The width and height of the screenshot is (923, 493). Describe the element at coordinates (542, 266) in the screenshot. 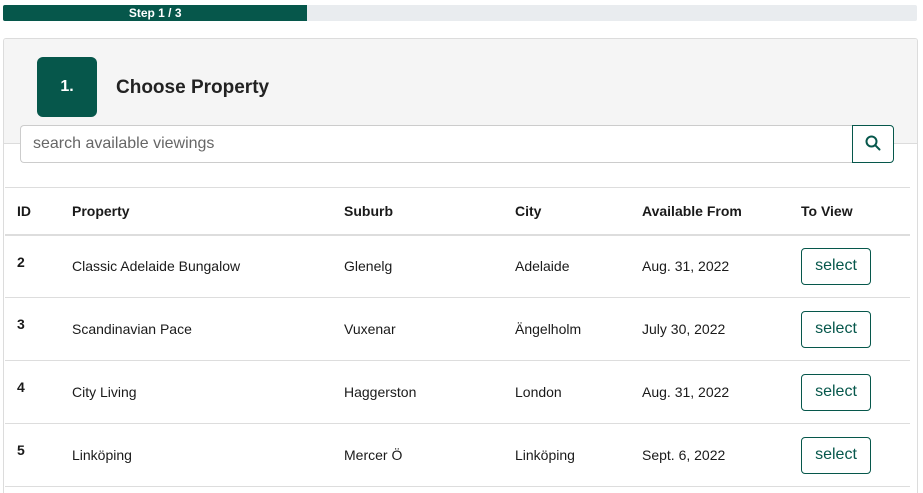

I see `row-city: Adelaide` at that location.